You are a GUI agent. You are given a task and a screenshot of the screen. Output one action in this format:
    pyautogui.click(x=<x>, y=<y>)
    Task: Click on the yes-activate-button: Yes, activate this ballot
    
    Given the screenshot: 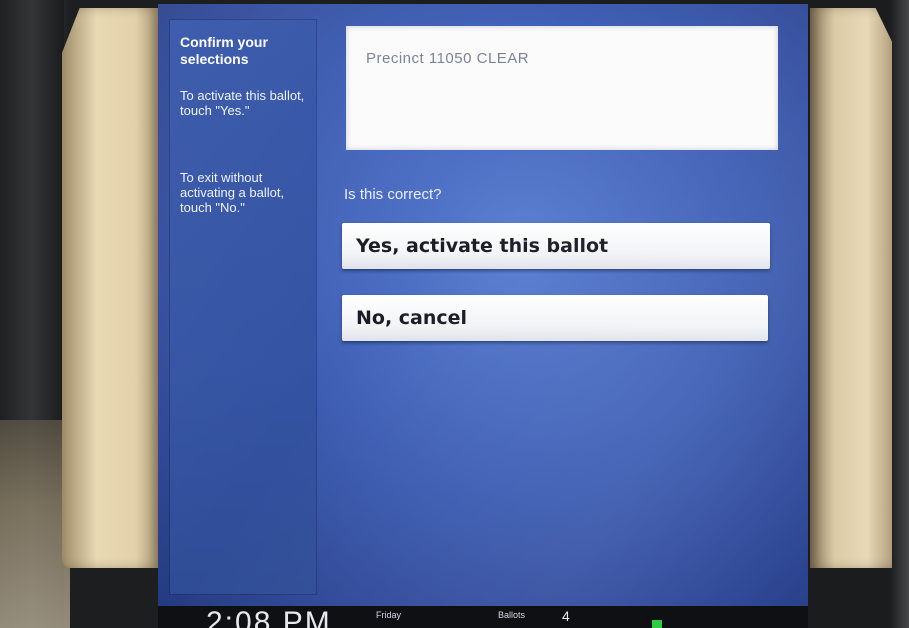 What is the action you would take?
    pyautogui.click(x=556, y=246)
    